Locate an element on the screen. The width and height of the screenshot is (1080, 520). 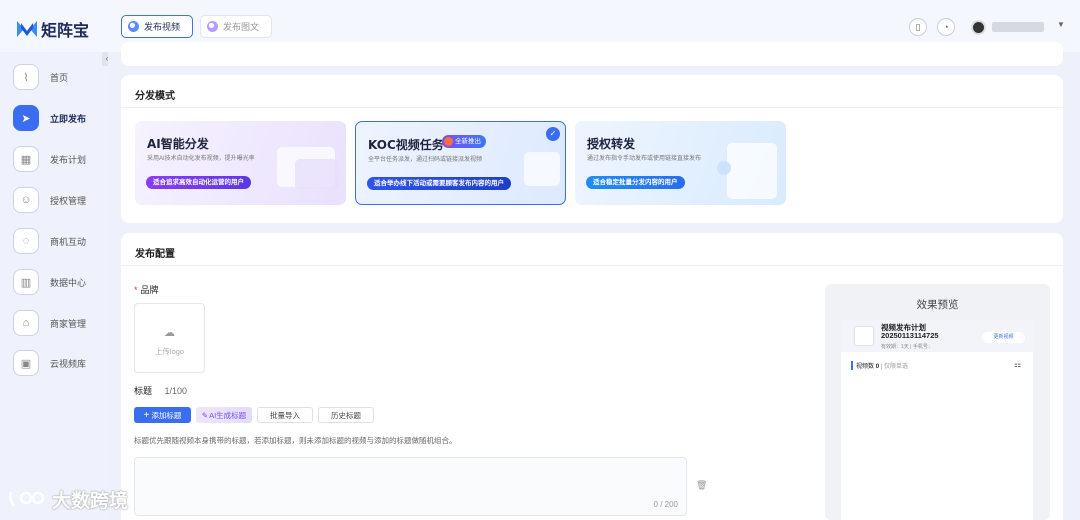
title-textarea: 0 / 200 is located at coordinates (410, 486).